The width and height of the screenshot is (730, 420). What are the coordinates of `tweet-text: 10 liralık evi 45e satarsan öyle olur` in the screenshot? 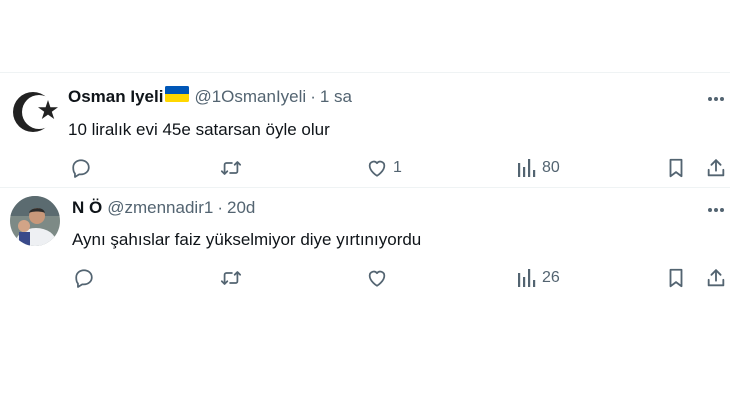 It's located at (199, 129).